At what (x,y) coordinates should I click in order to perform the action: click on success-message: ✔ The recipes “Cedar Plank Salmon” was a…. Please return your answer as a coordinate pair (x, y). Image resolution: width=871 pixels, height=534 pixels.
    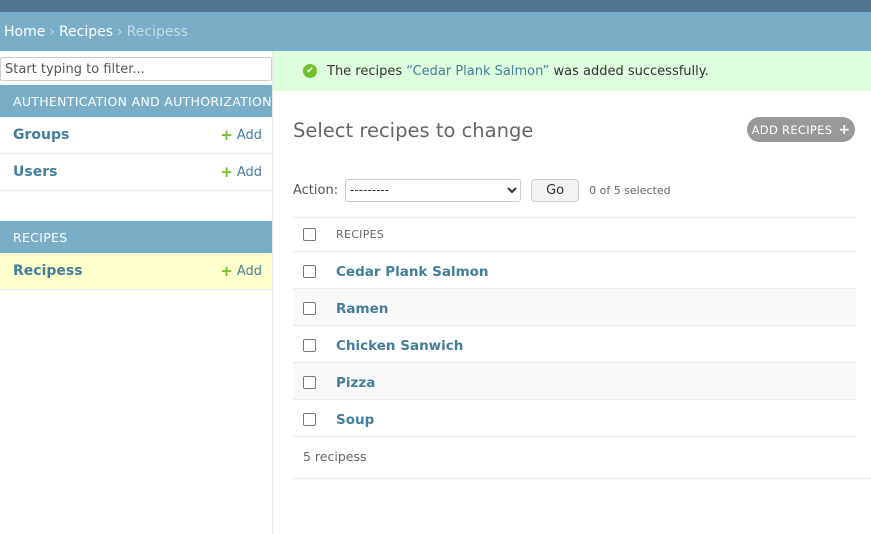
    Looking at the image, I should click on (572, 71).